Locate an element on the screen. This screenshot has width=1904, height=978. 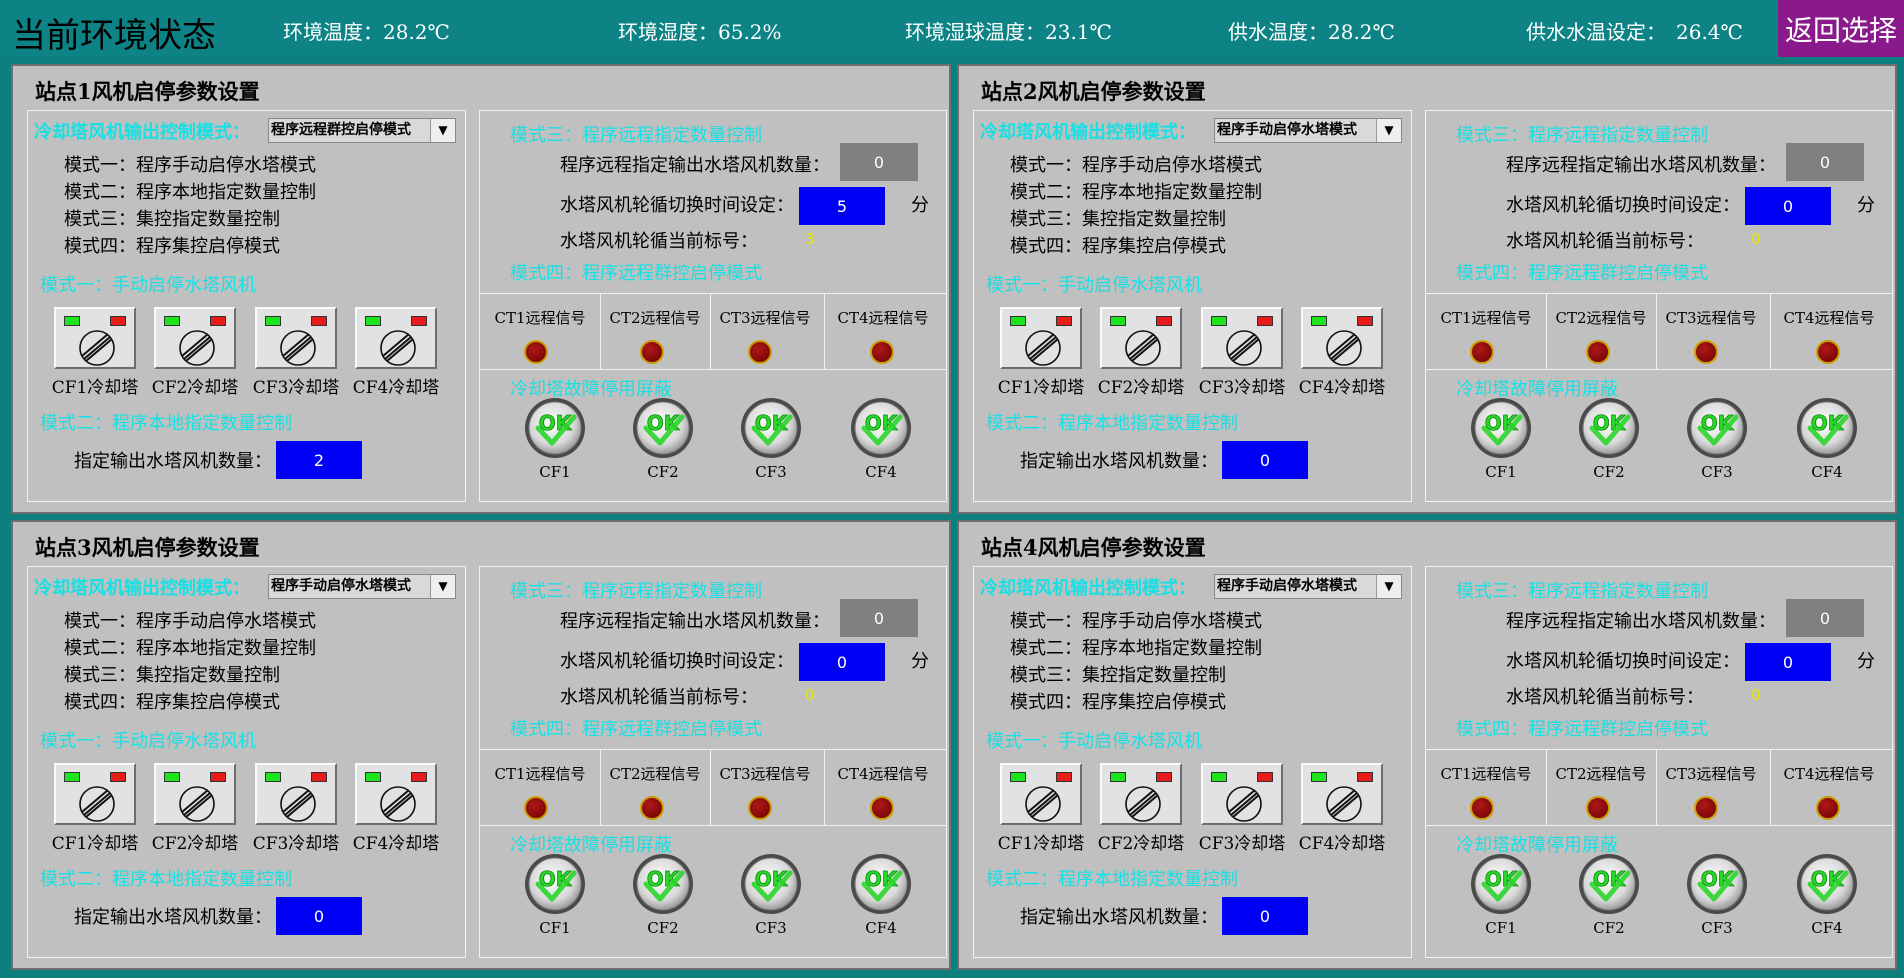
mode-list-item-2: 模式二：程序本地指定数量控制 is located at coordinates (190, 192).